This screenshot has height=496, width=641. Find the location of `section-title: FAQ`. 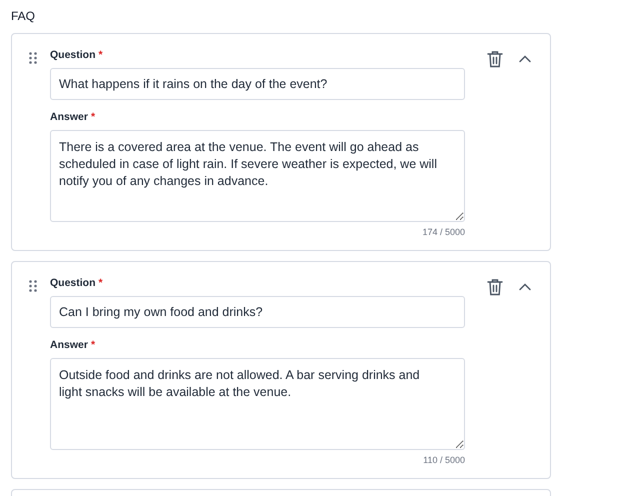

section-title: FAQ is located at coordinates (23, 16).